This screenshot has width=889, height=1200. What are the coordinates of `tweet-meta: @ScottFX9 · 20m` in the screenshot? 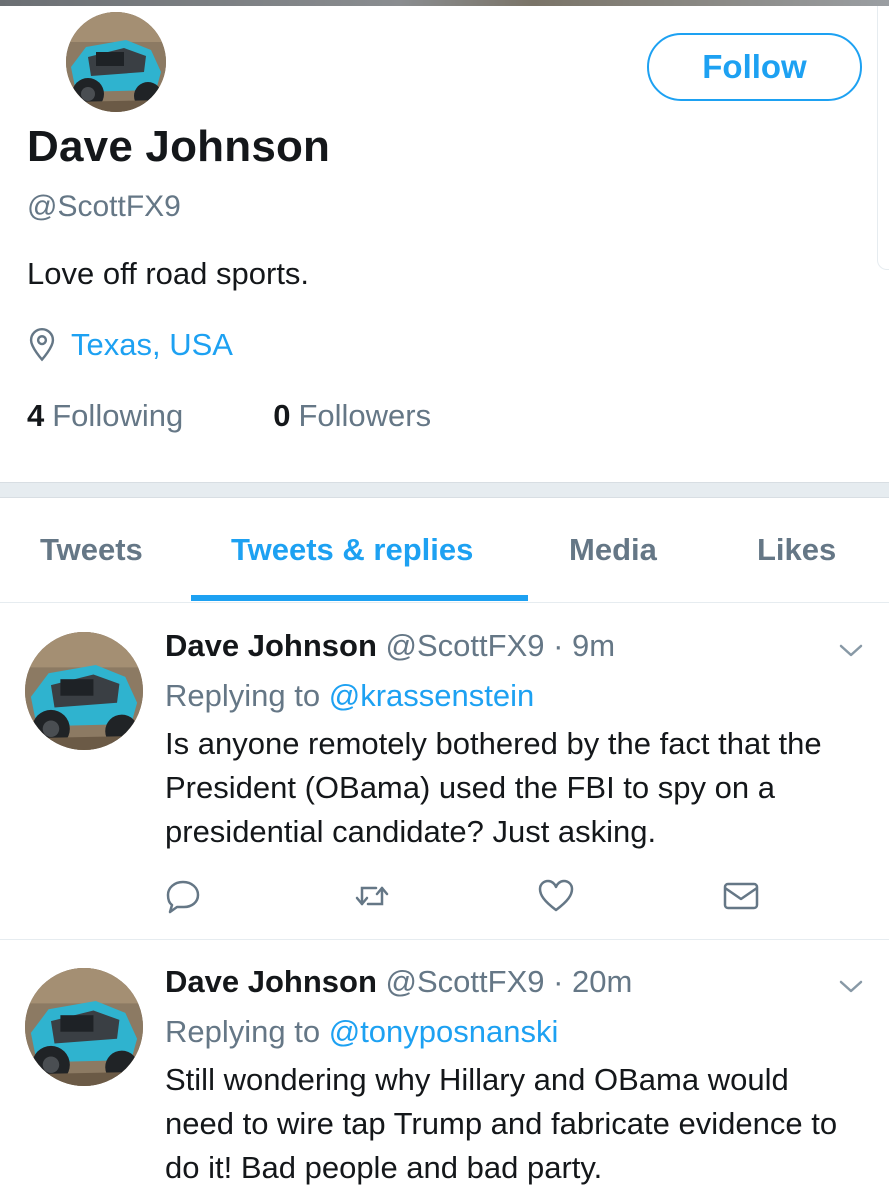 It's located at (509, 981).